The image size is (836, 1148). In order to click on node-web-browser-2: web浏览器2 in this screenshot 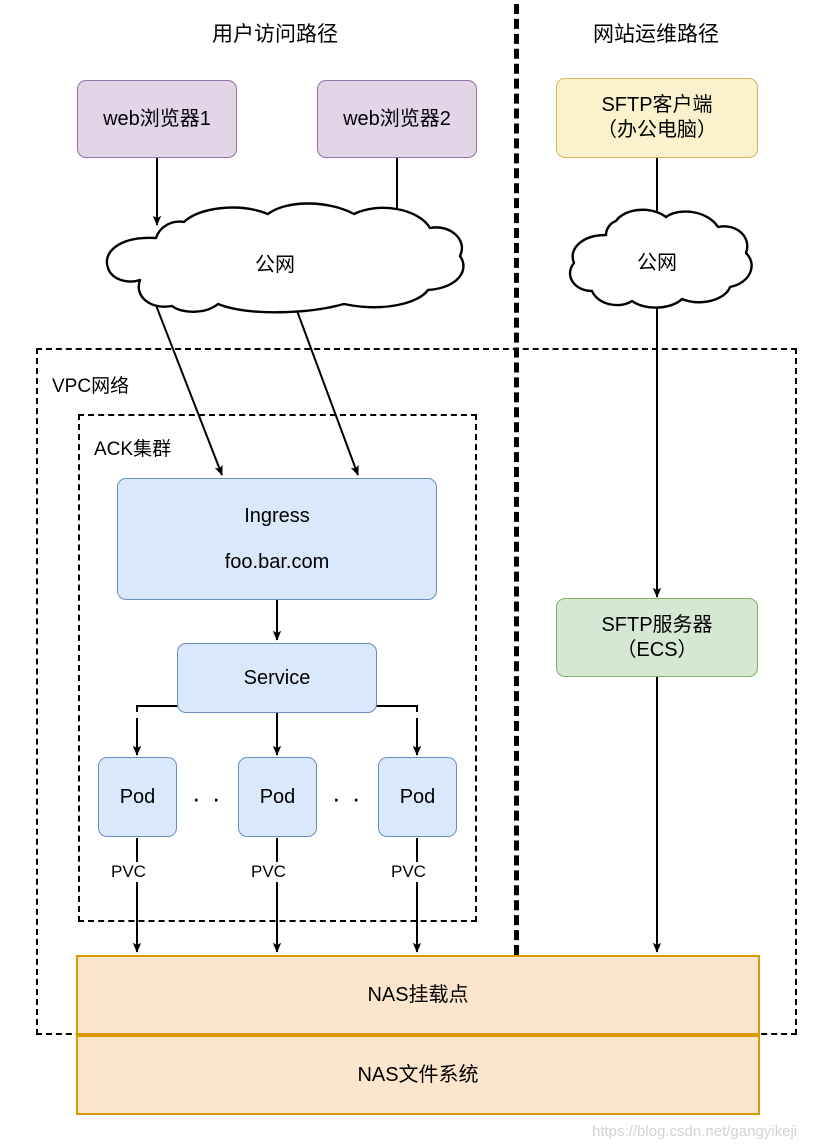, I will do `click(397, 119)`.